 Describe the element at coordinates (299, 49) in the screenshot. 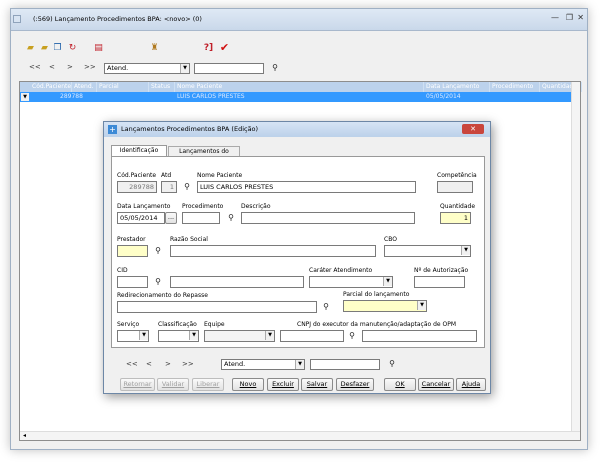

I see `toolbar: ▰ ▰ ❐ ↻ ▤ ♜ ?] ✔` at that location.